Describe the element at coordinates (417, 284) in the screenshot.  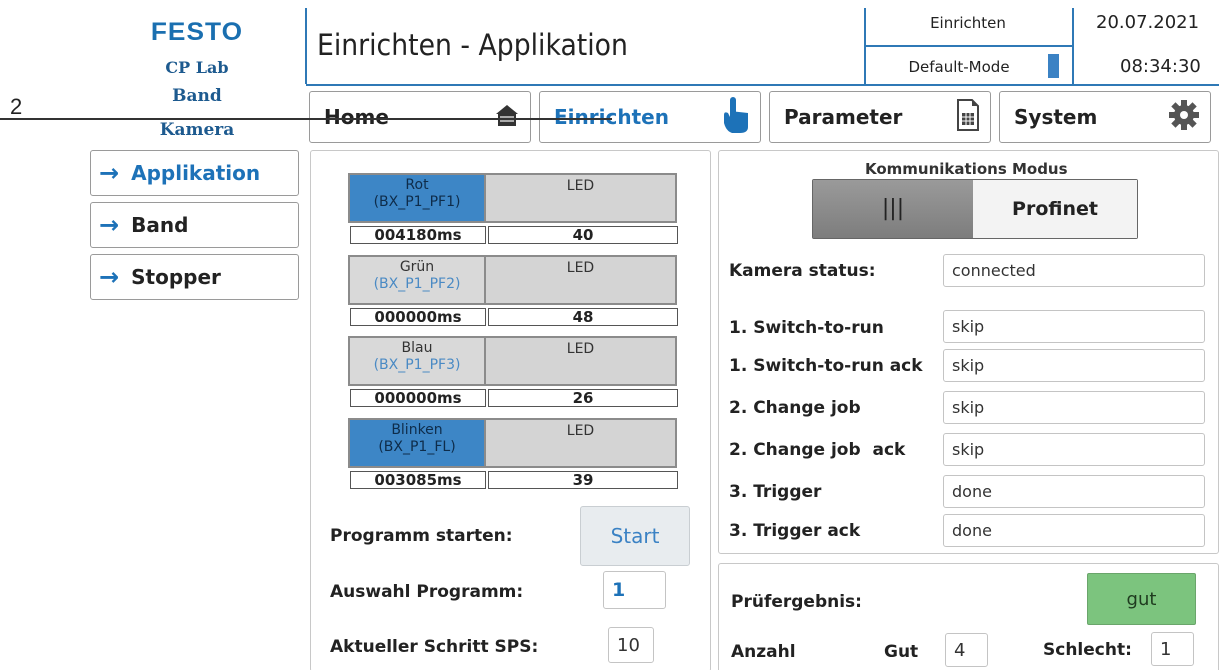
I see `led-color-code: (BX_P1_PF2)` at that location.